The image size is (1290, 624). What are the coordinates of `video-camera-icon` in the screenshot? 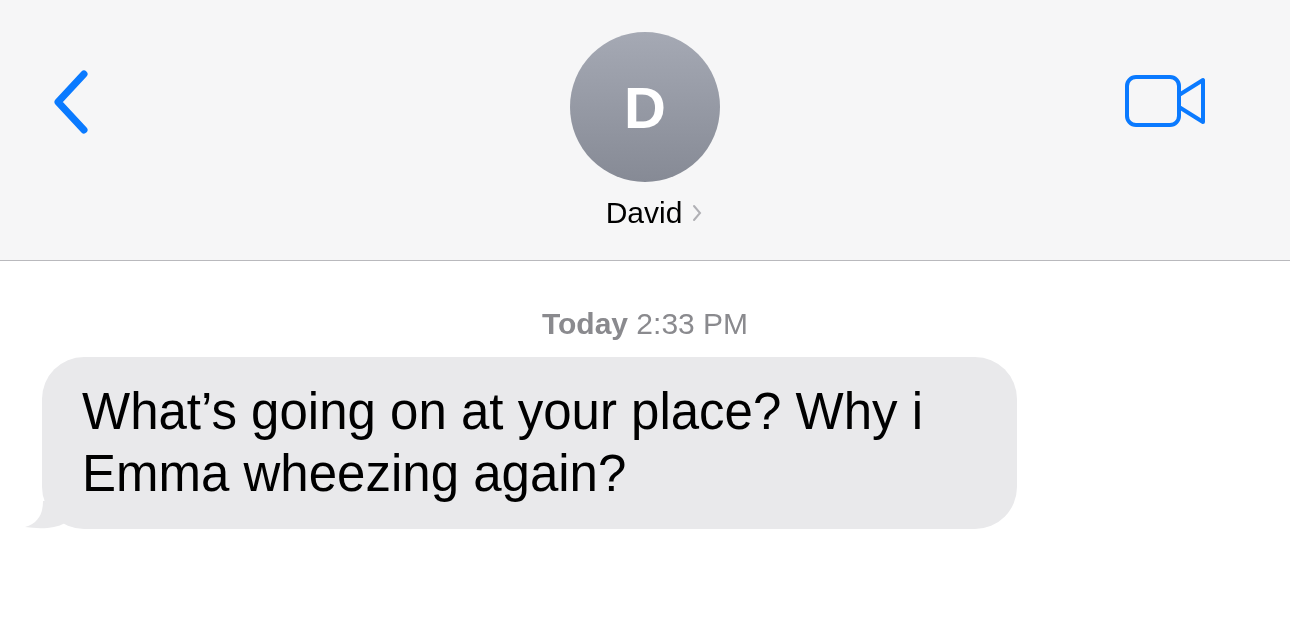 It's located at (1166, 101).